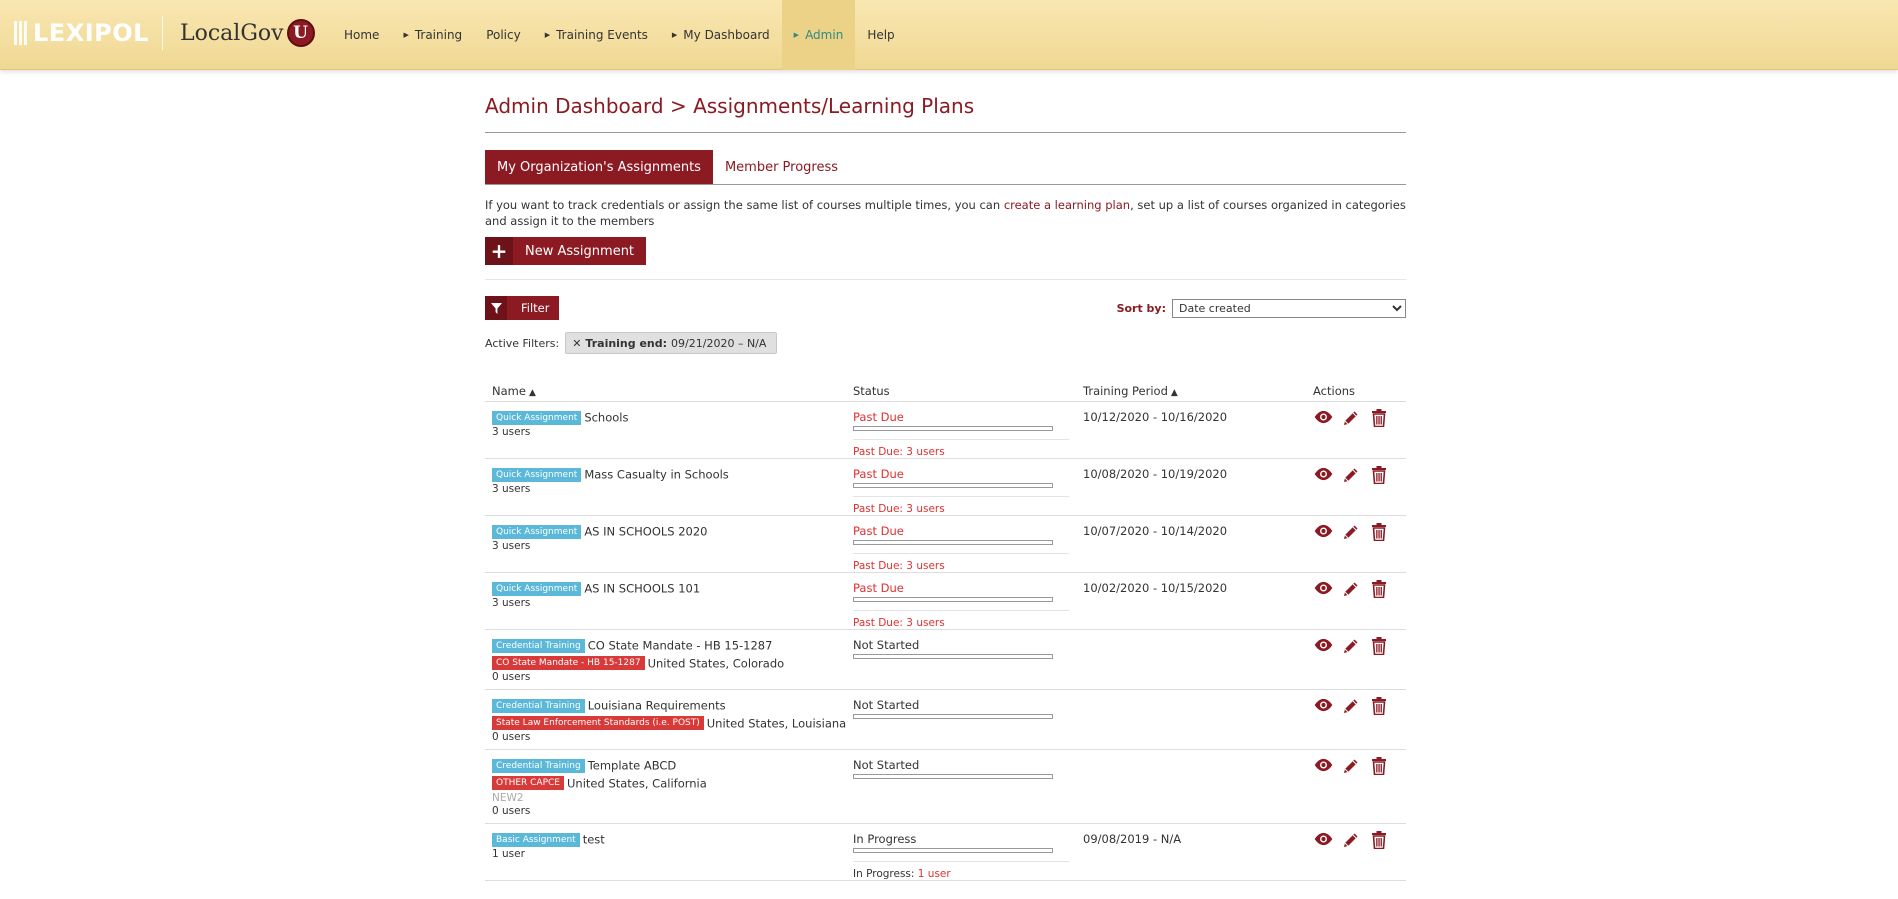  Describe the element at coordinates (1067, 205) in the screenshot. I see `create-learning-plan-link: create a learning plan` at that location.